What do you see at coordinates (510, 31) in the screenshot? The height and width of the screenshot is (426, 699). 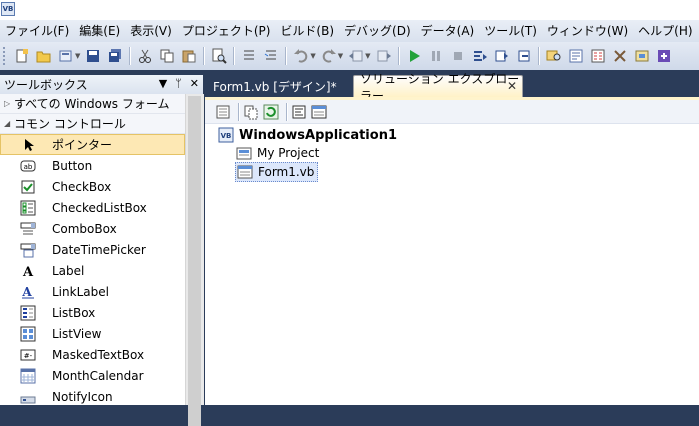 I see `menu-tools: ツール(T)` at bounding box center [510, 31].